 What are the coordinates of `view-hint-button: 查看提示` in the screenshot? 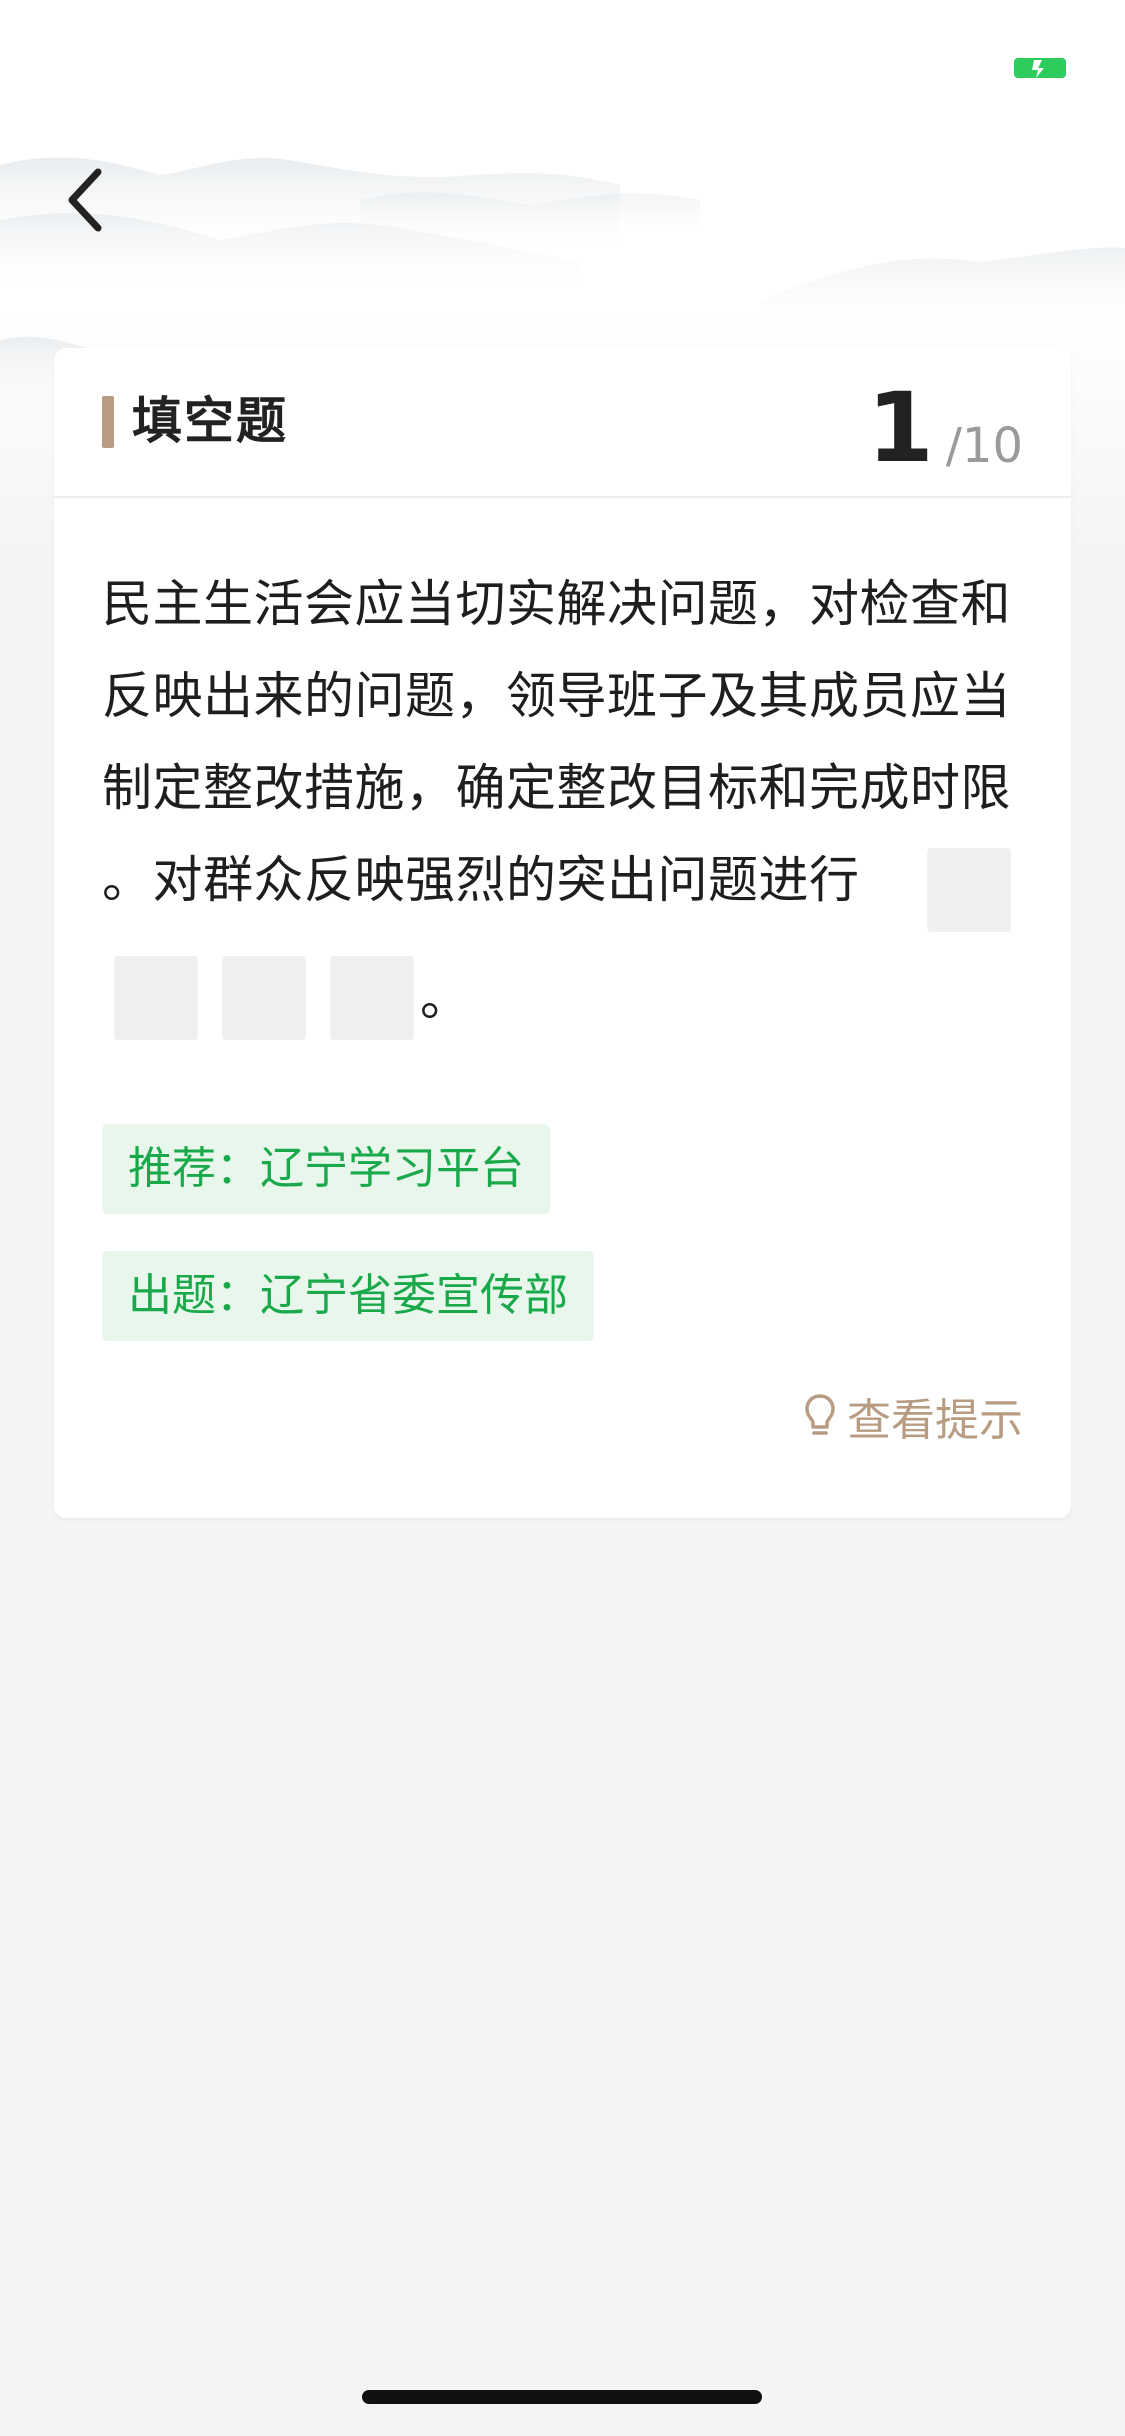 It's located at (913, 1416).